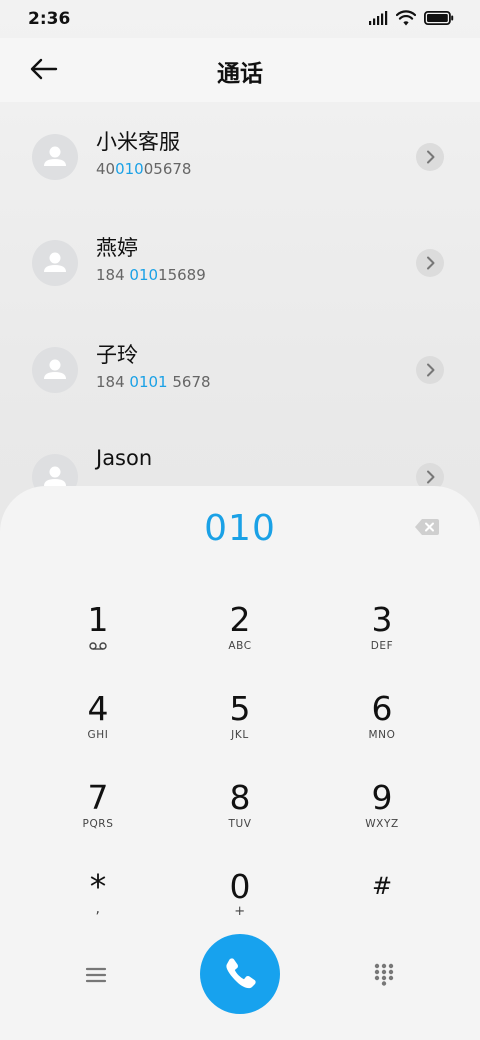 This screenshot has width=480, height=1040. Describe the element at coordinates (439, 18) in the screenshot. I see `battery-icon` at that location.